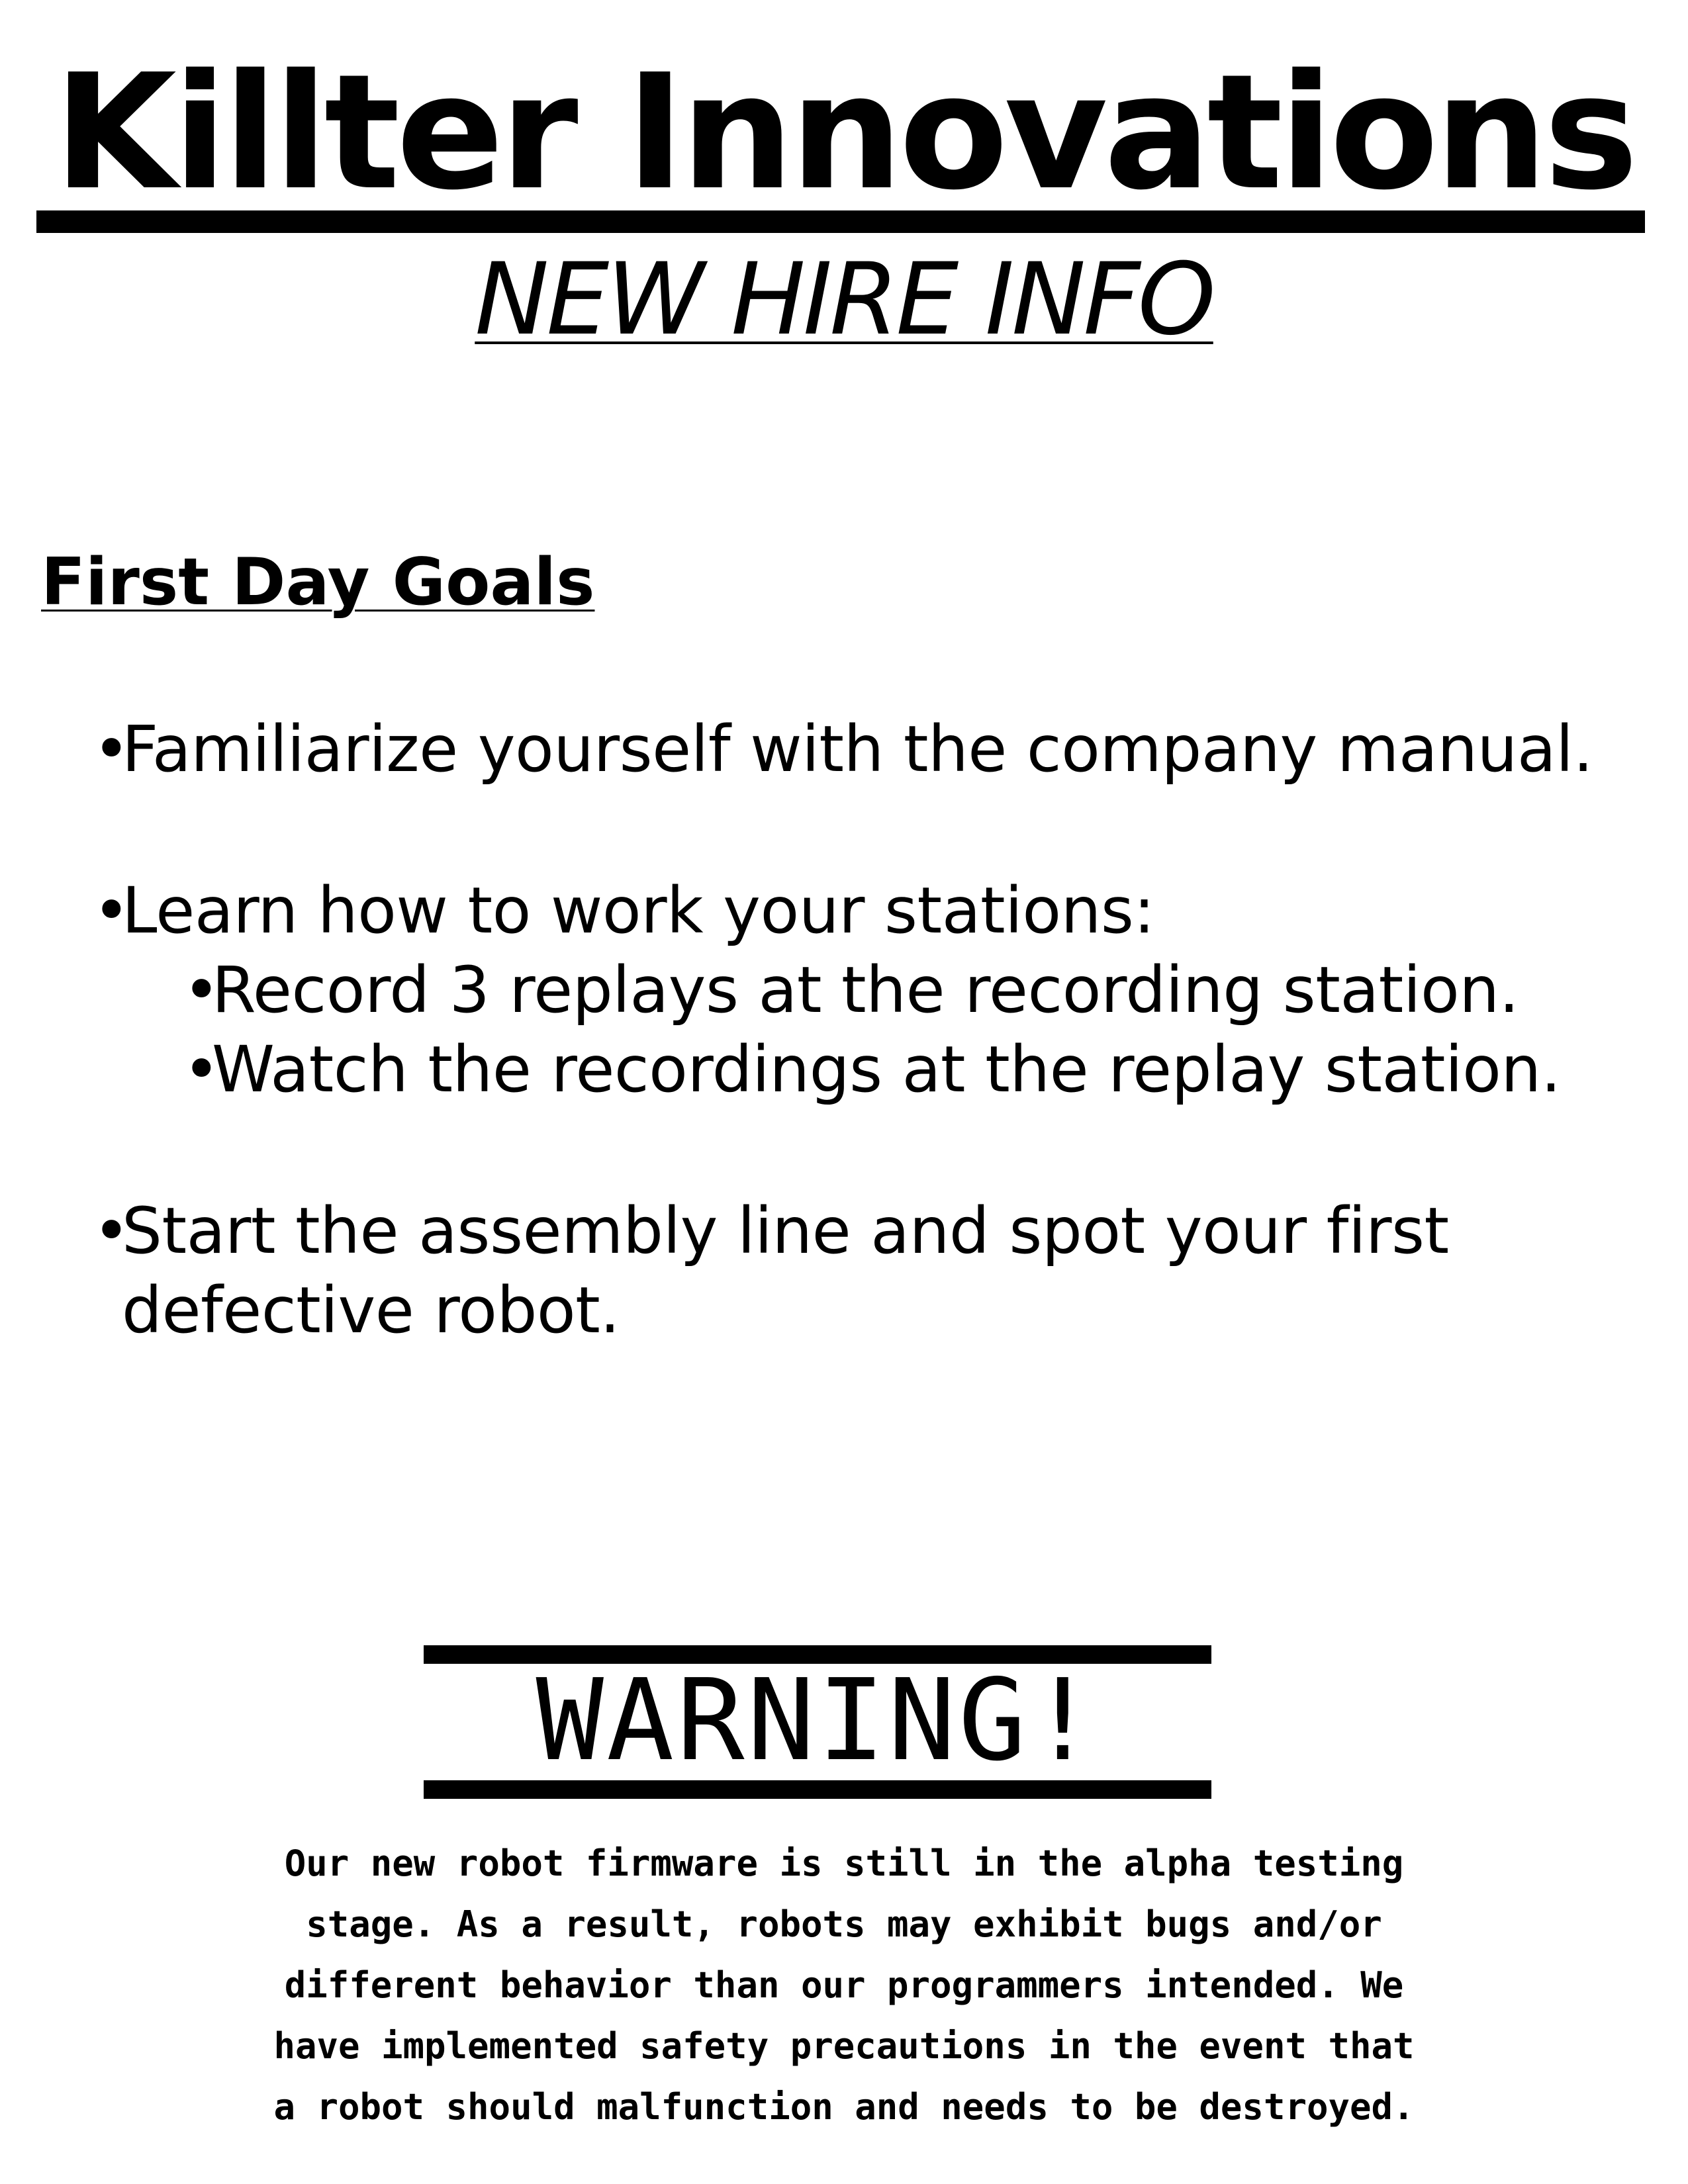 The height and width of the screenshot is (2184, 1688). I want to click on goal-item-text: Learn how to work your stations:, so click(638, 911).